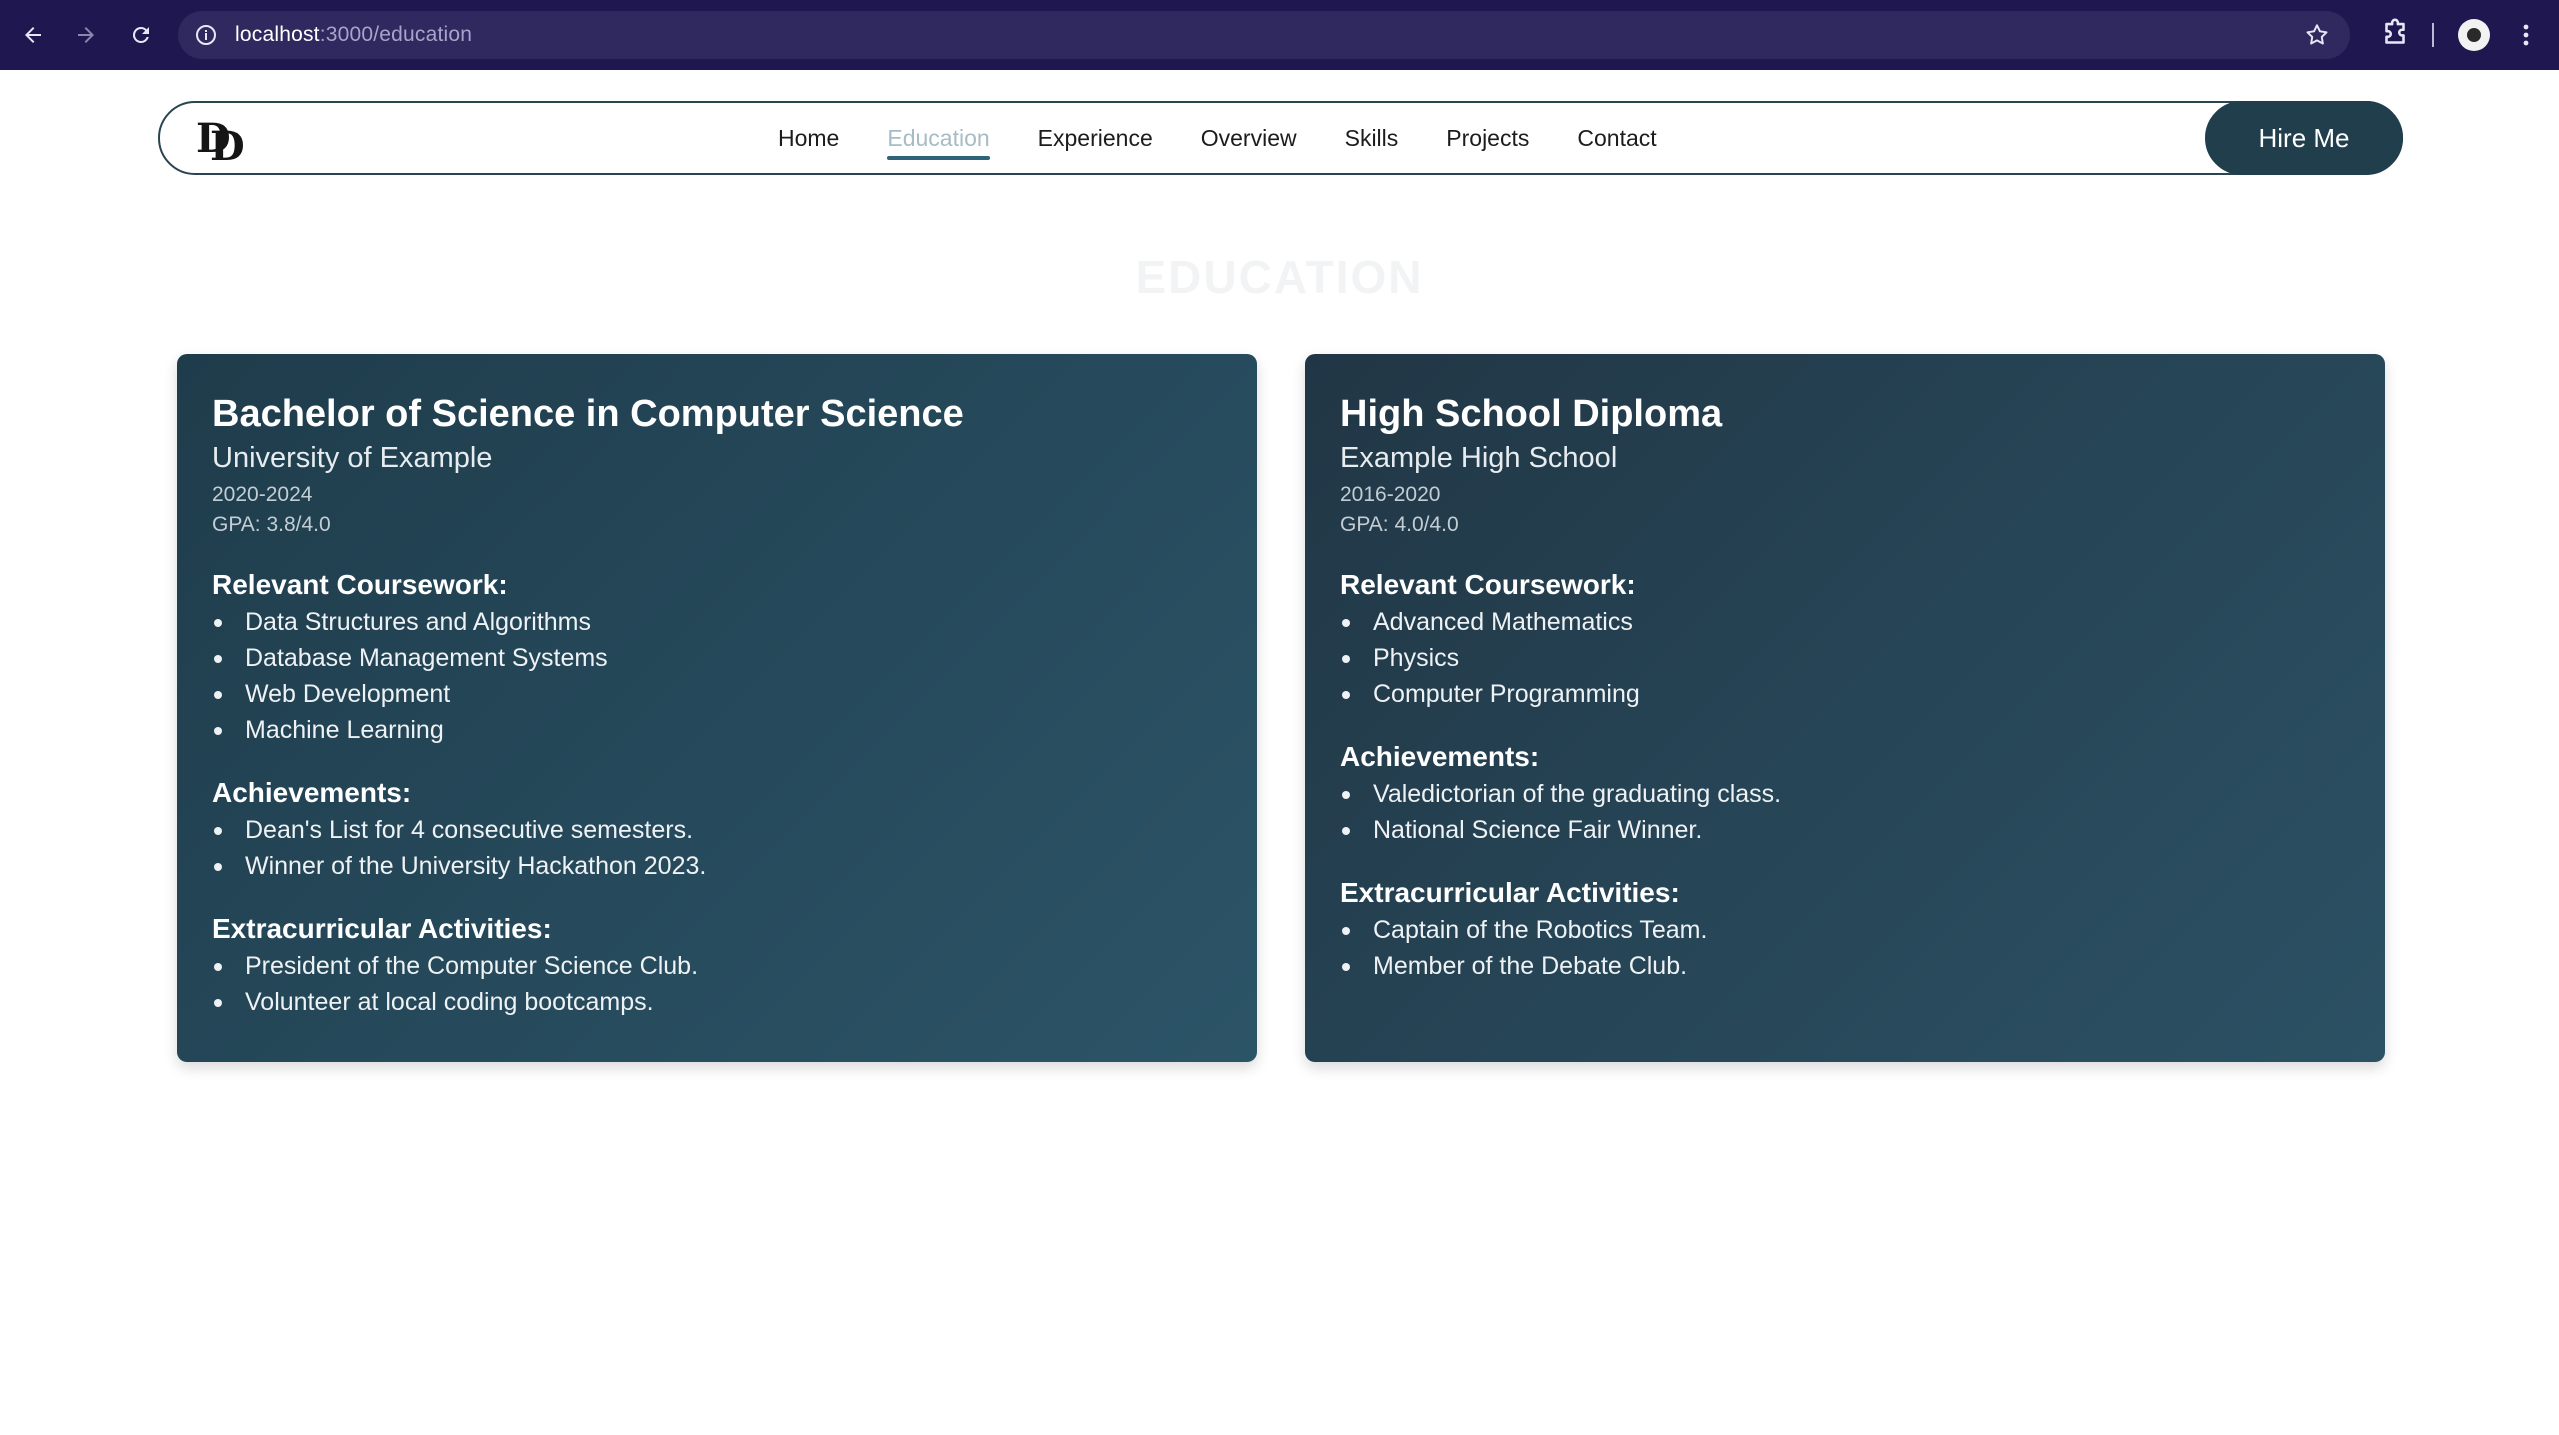 Image resolution: width=2559 pixels, height=1435 pixels. Describe the element at coordinates (2526, 35) in the screenshot. I see `kebab-menu-icon` at that location.